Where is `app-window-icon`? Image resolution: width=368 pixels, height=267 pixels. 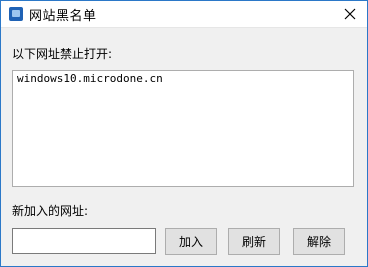
app-window-icon is located at coordinates (16, 14).